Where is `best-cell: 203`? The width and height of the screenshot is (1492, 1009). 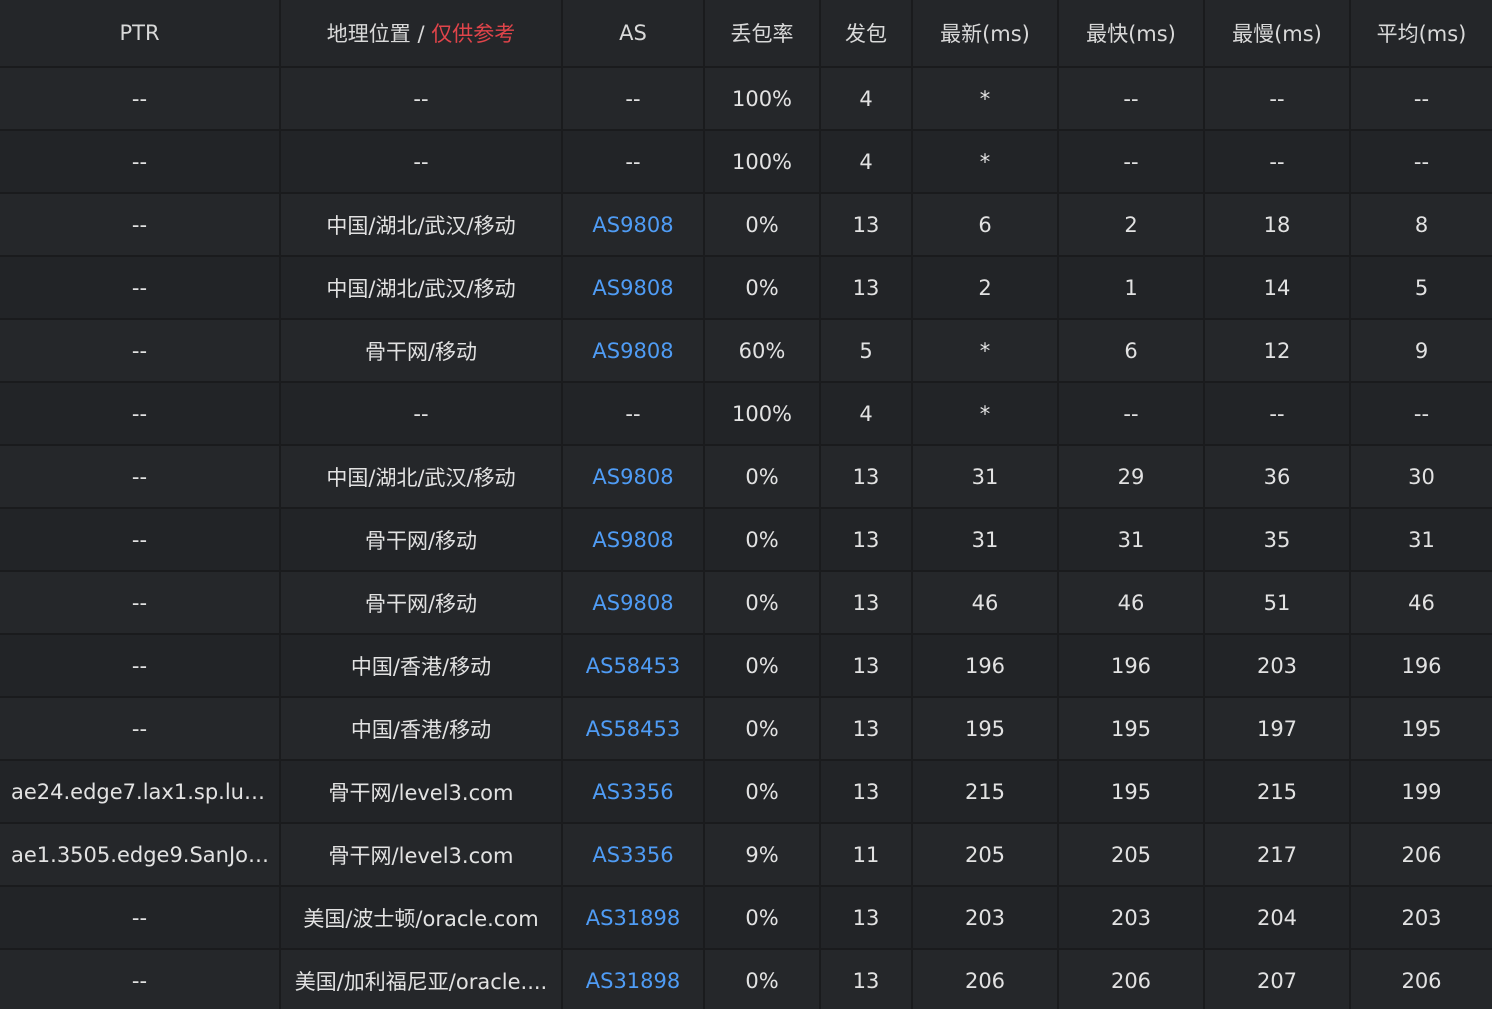
best-cell: 203 is located at coordinates (1131, 918).